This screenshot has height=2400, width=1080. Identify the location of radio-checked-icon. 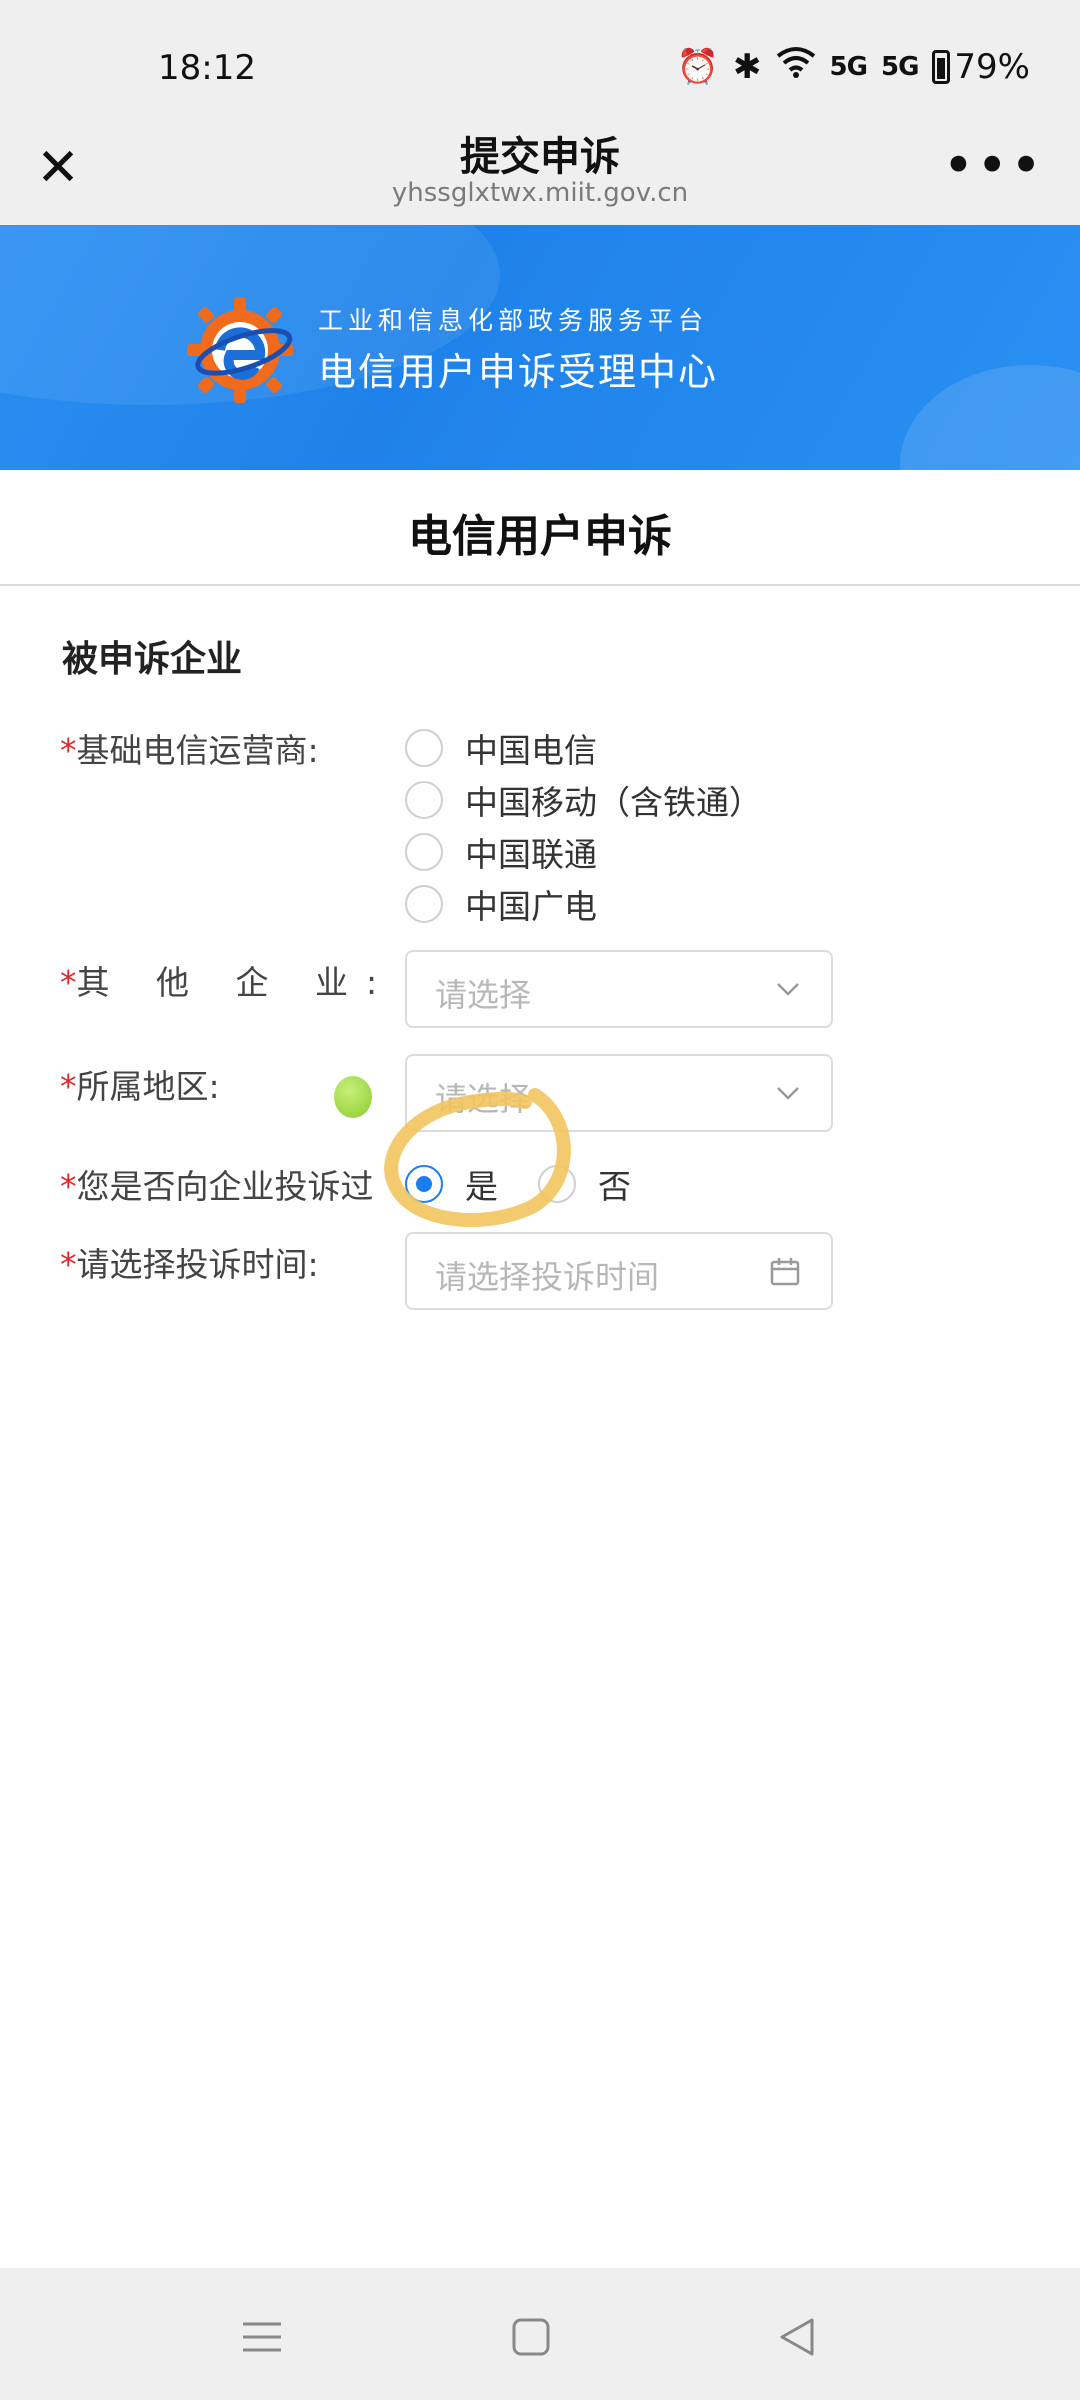
(424, 1184).